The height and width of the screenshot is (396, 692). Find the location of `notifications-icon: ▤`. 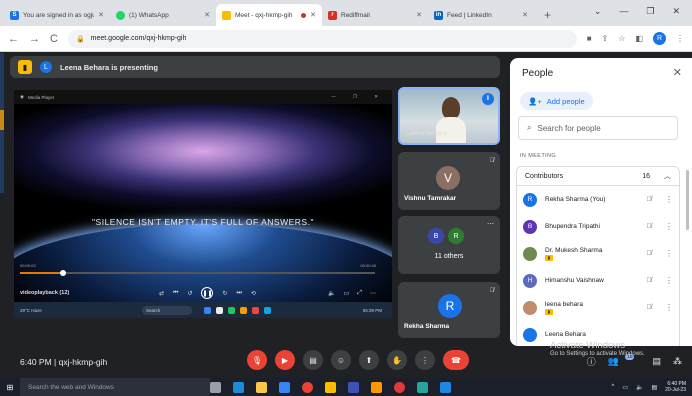

notifications-icon: ▤ is located at coordinates (654, 387).